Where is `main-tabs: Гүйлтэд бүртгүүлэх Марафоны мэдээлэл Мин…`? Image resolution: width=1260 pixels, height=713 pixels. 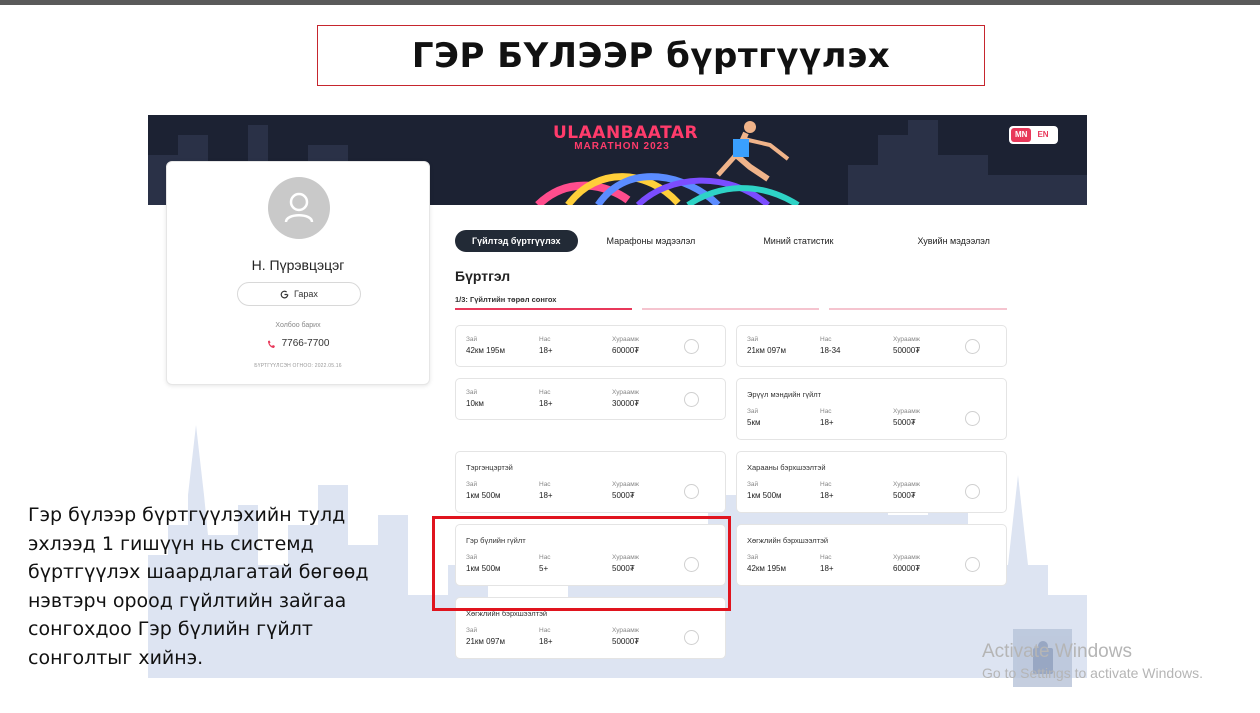 main-tabs: Гүйлтэд бүртгүүлэх Марафоны мэдээлэл Мин… is located at coordinates (735, 241).